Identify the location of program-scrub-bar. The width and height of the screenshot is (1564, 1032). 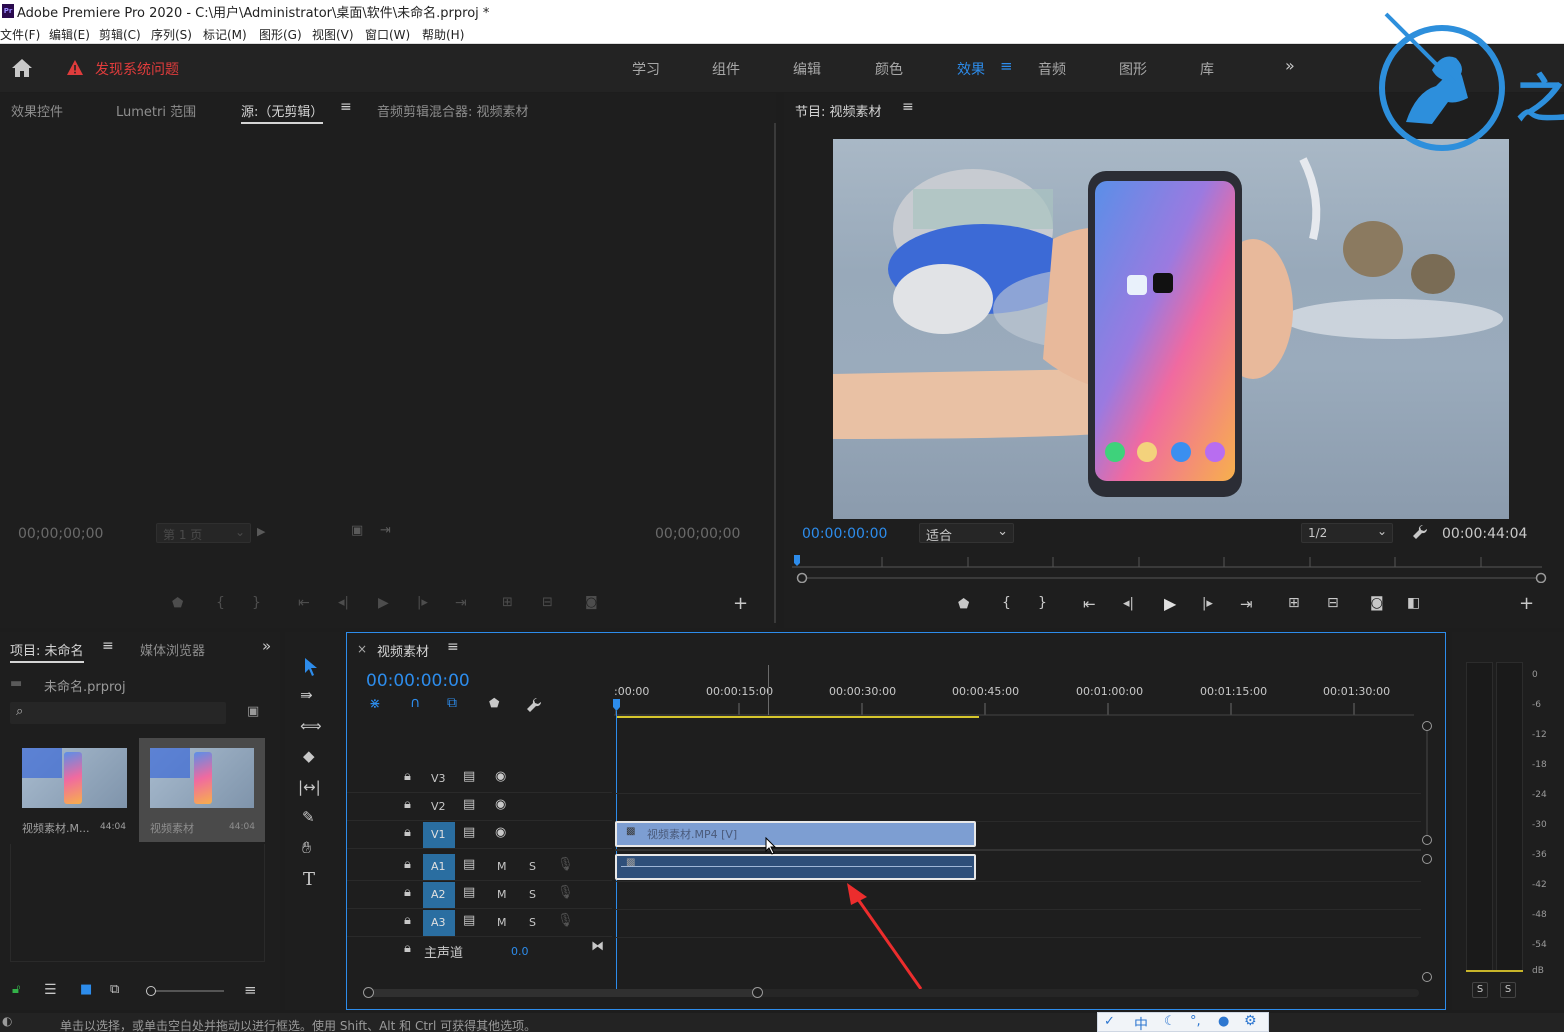
(1172, 568).